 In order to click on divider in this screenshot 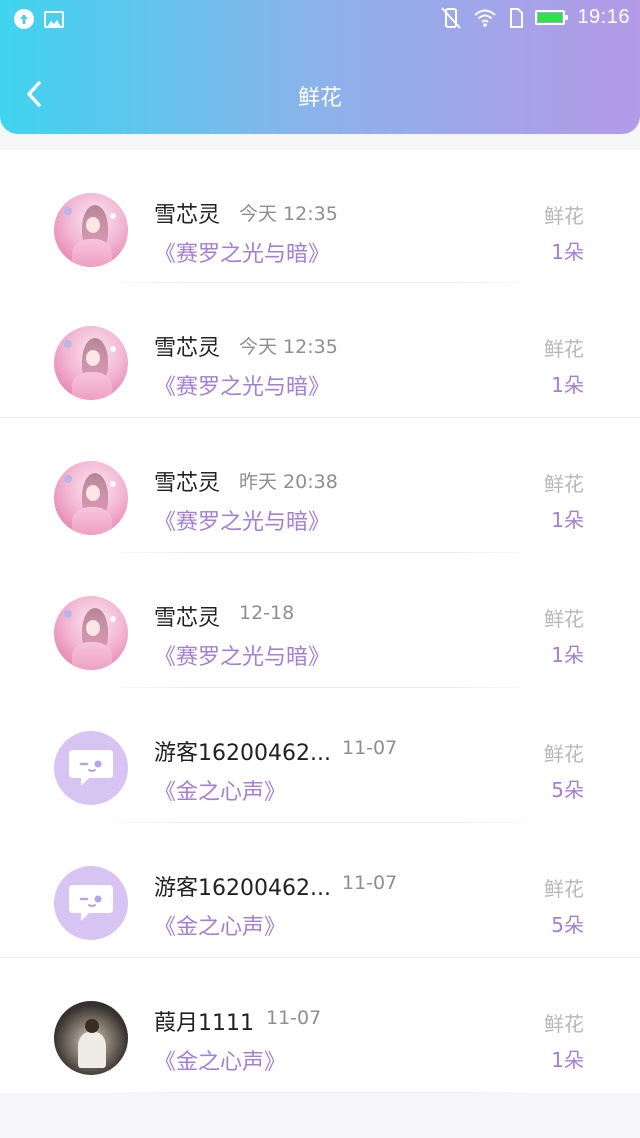, I will do `click(320, 1092)`.